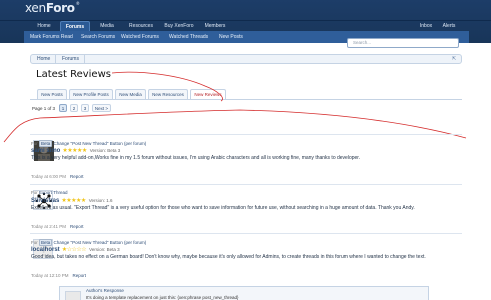 The width and height of the screenshot is (491, 300). Describe the element at coordinates (188, 37) in the screenshot. I see `watched-threads-link: Watched Threads` at that location.